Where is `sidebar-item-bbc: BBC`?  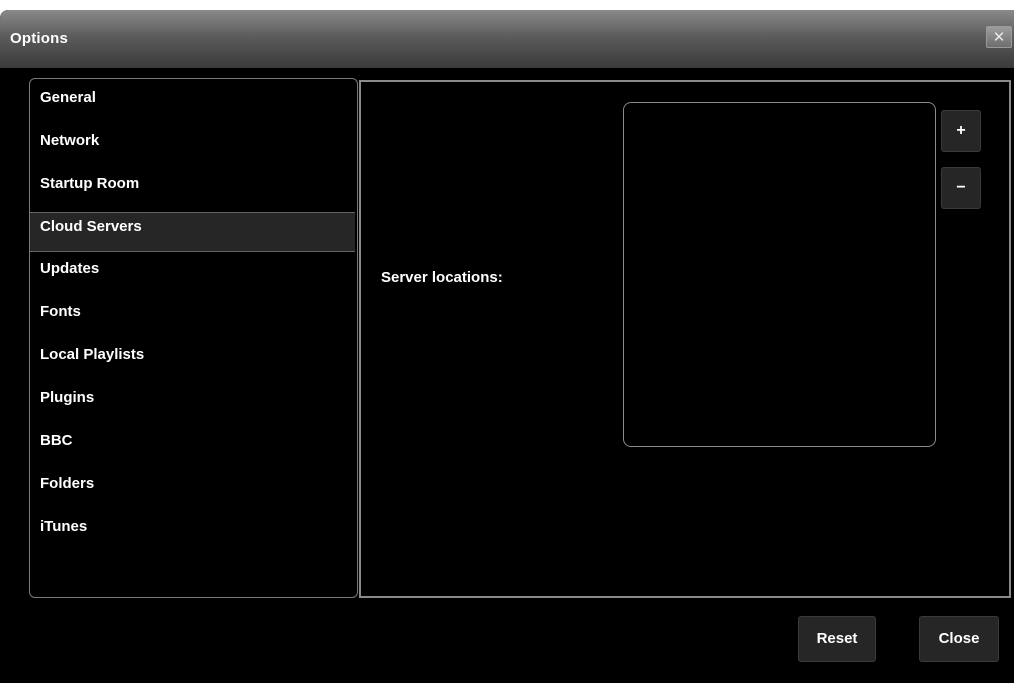 sidebar-item-bbc: BBC is located at coordinates (192, 452).